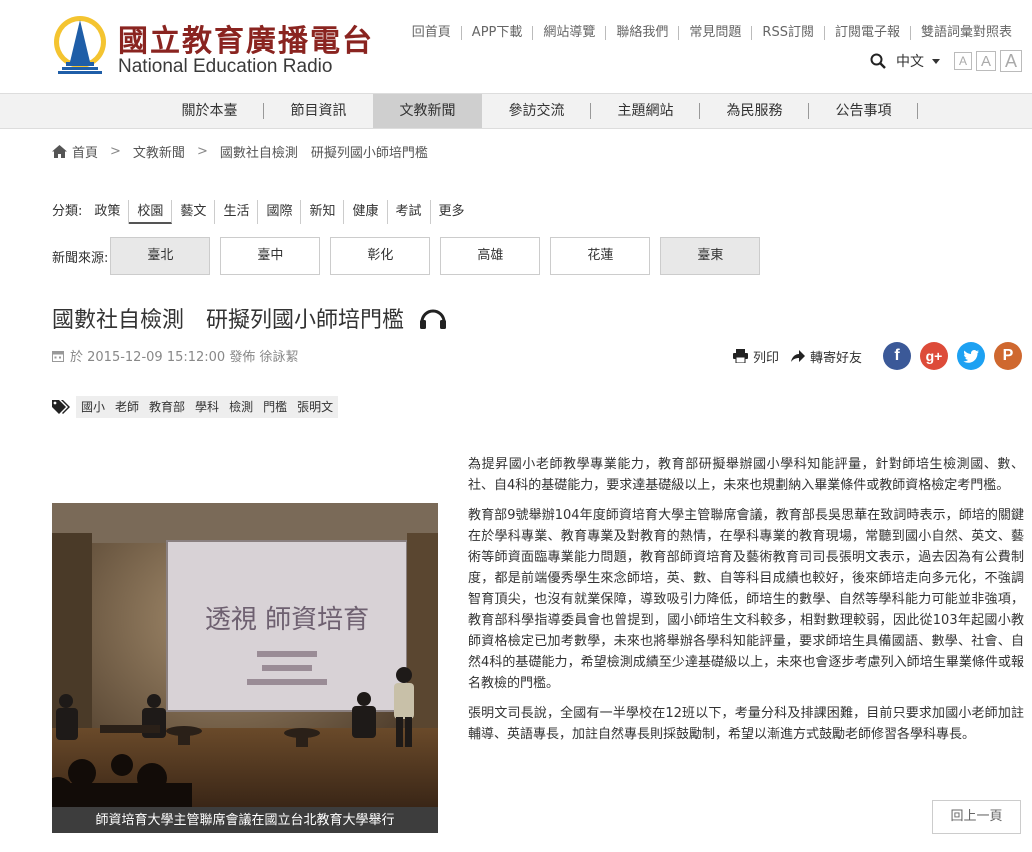  What do you see at coordinates (965, 33) in the screenshot?
I see `link-glossary: 雙語詞彙對照表` at bounding box center [965, 33].